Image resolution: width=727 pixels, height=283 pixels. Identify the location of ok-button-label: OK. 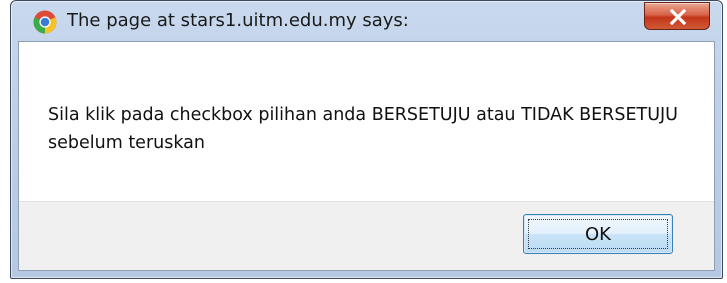
(598, 234).